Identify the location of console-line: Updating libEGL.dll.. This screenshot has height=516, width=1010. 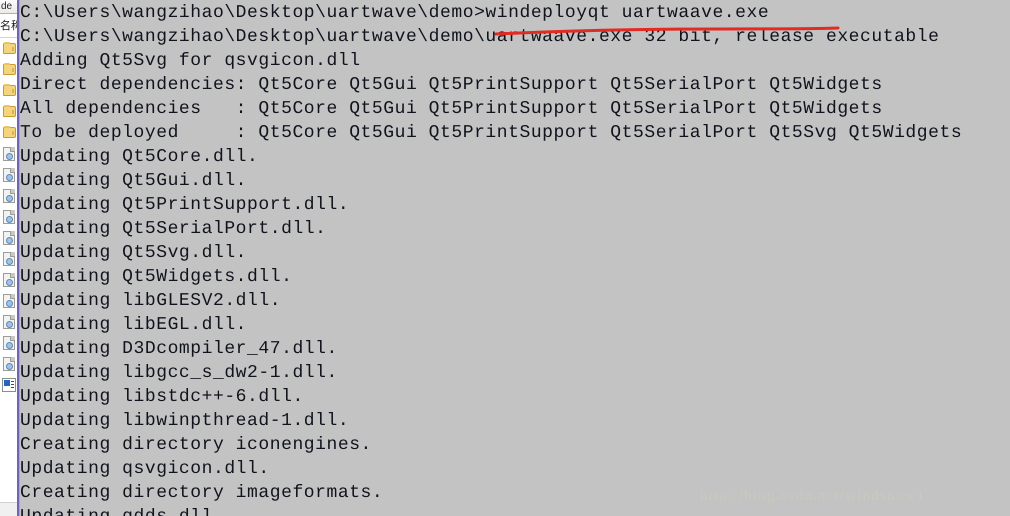
(134, 325).